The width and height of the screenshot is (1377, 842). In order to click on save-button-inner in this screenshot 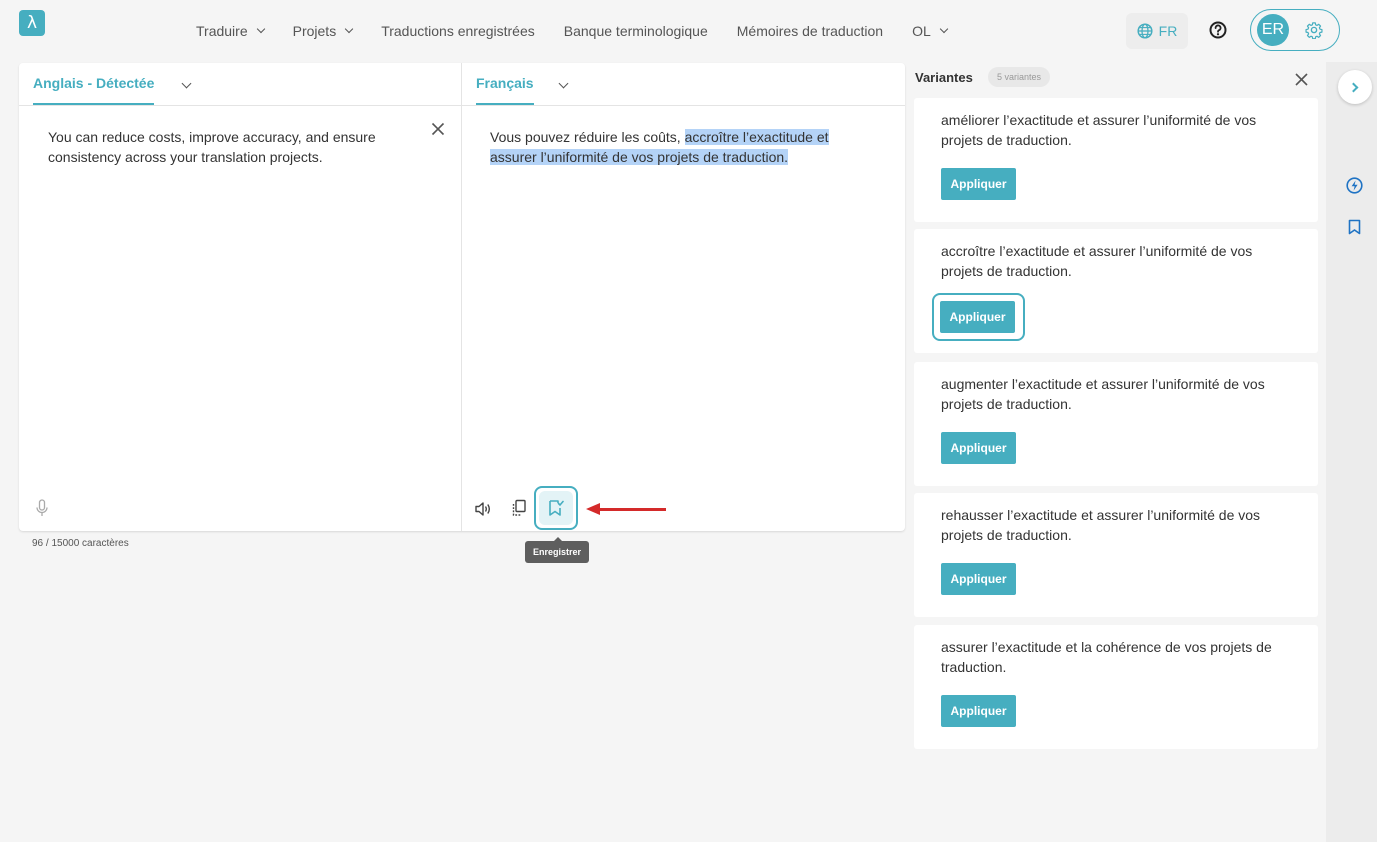, I will do `click(556, 508)`.